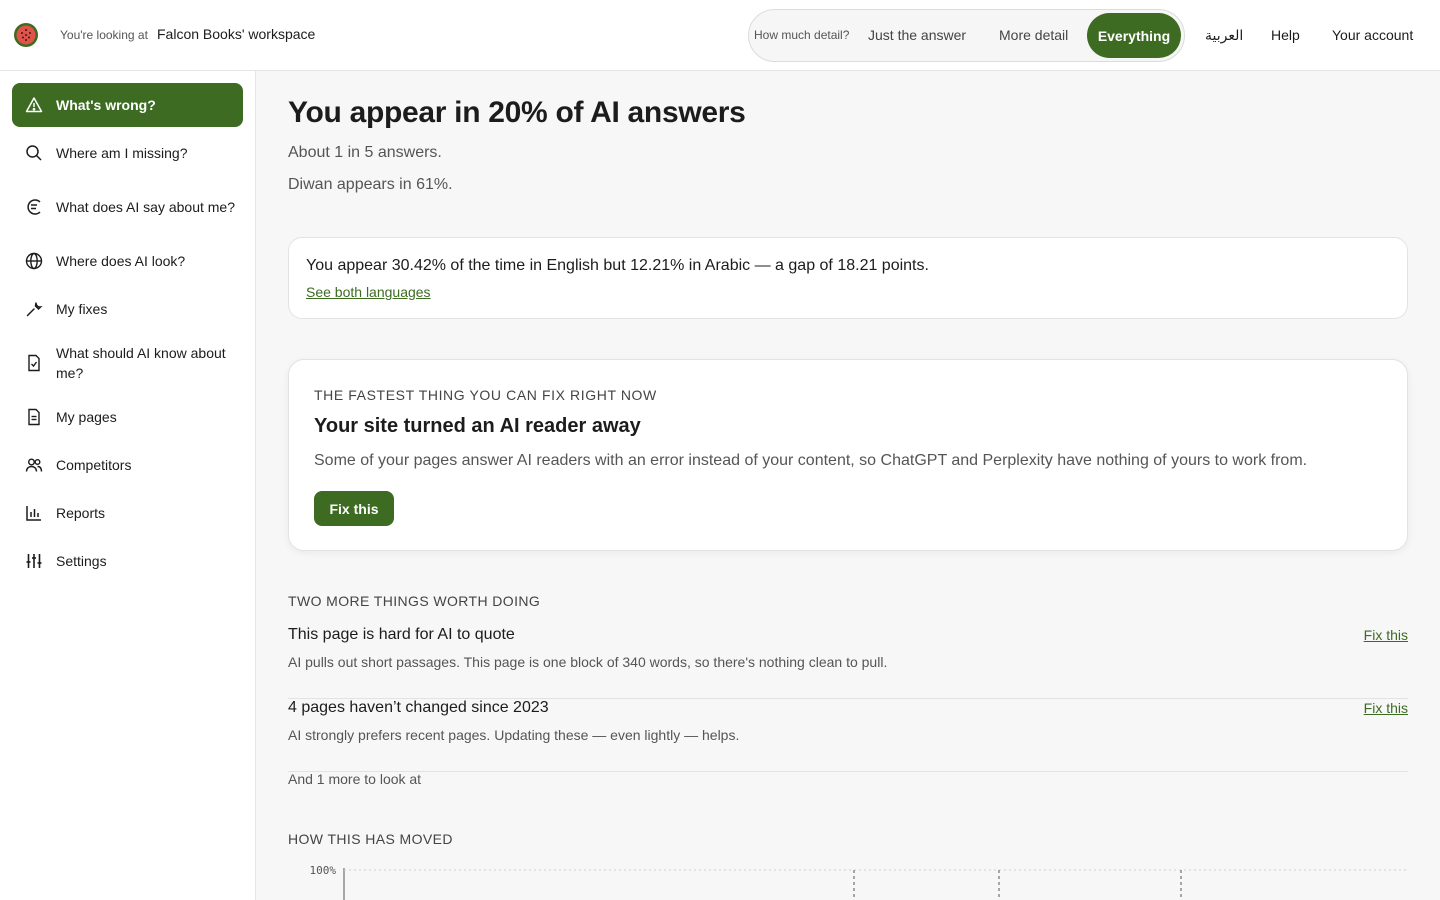  Describe the element at coordinates (370, 184) in the screenshot. I see `competitor-comparison: Diwan appears in 61%.` at that location.